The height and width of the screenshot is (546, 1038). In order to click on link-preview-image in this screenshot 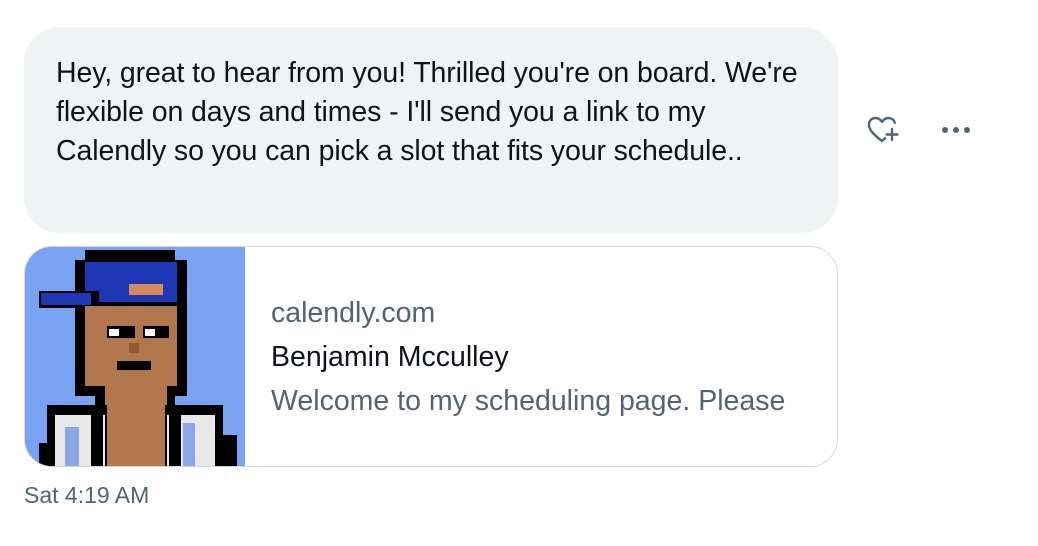, I will do `click(135, 356)`.